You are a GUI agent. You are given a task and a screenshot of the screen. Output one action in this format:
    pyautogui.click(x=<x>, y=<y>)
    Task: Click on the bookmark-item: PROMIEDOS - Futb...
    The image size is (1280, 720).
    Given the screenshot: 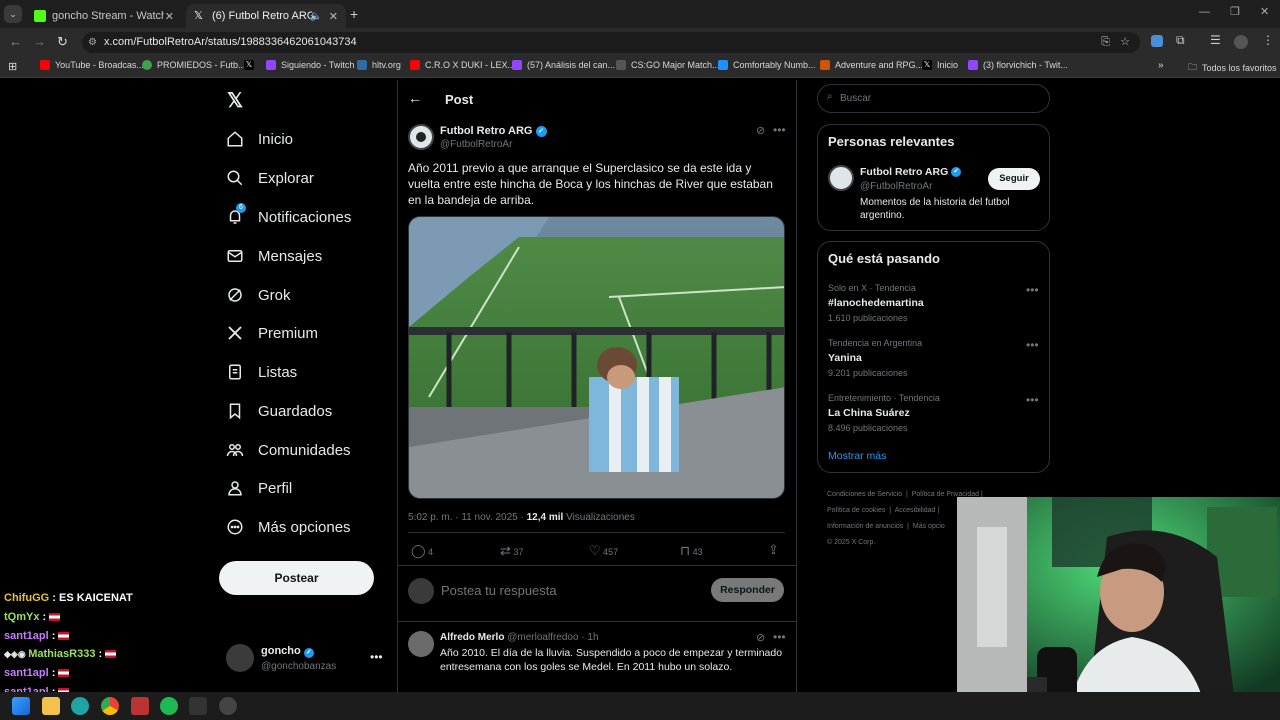 What is the action you would take?
    pyautogui.click(x=194, y=65)
    